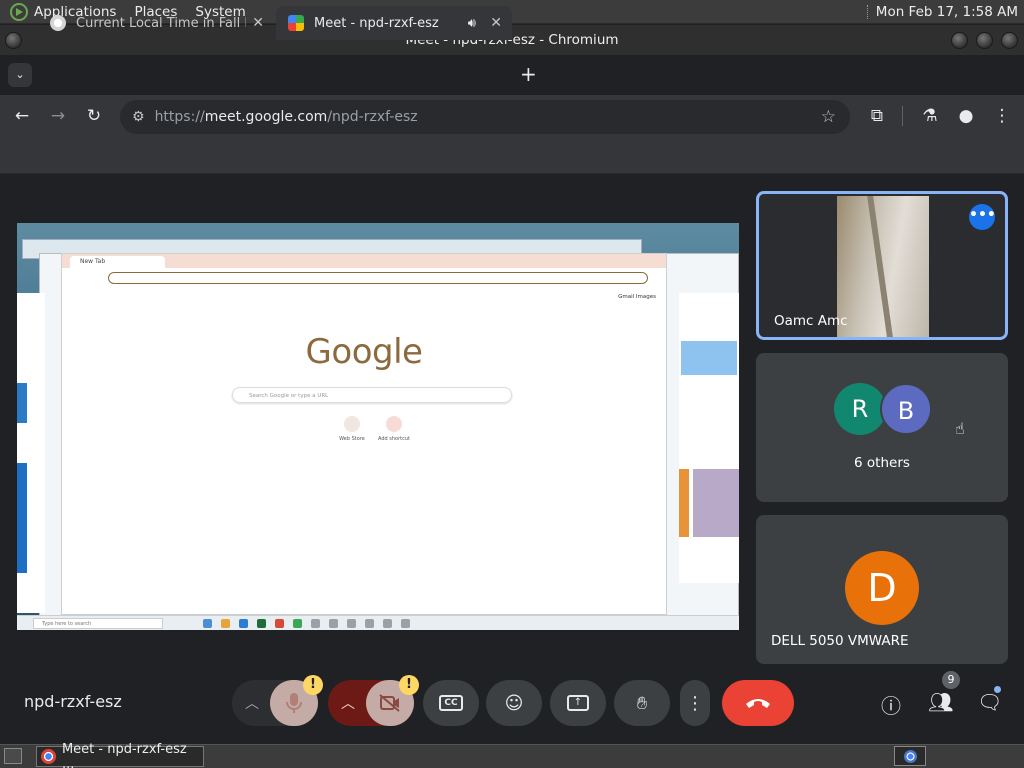 The height and width of the screenshot is (768, 1024). I want to click on avatar-r: R, so click(860, 409).